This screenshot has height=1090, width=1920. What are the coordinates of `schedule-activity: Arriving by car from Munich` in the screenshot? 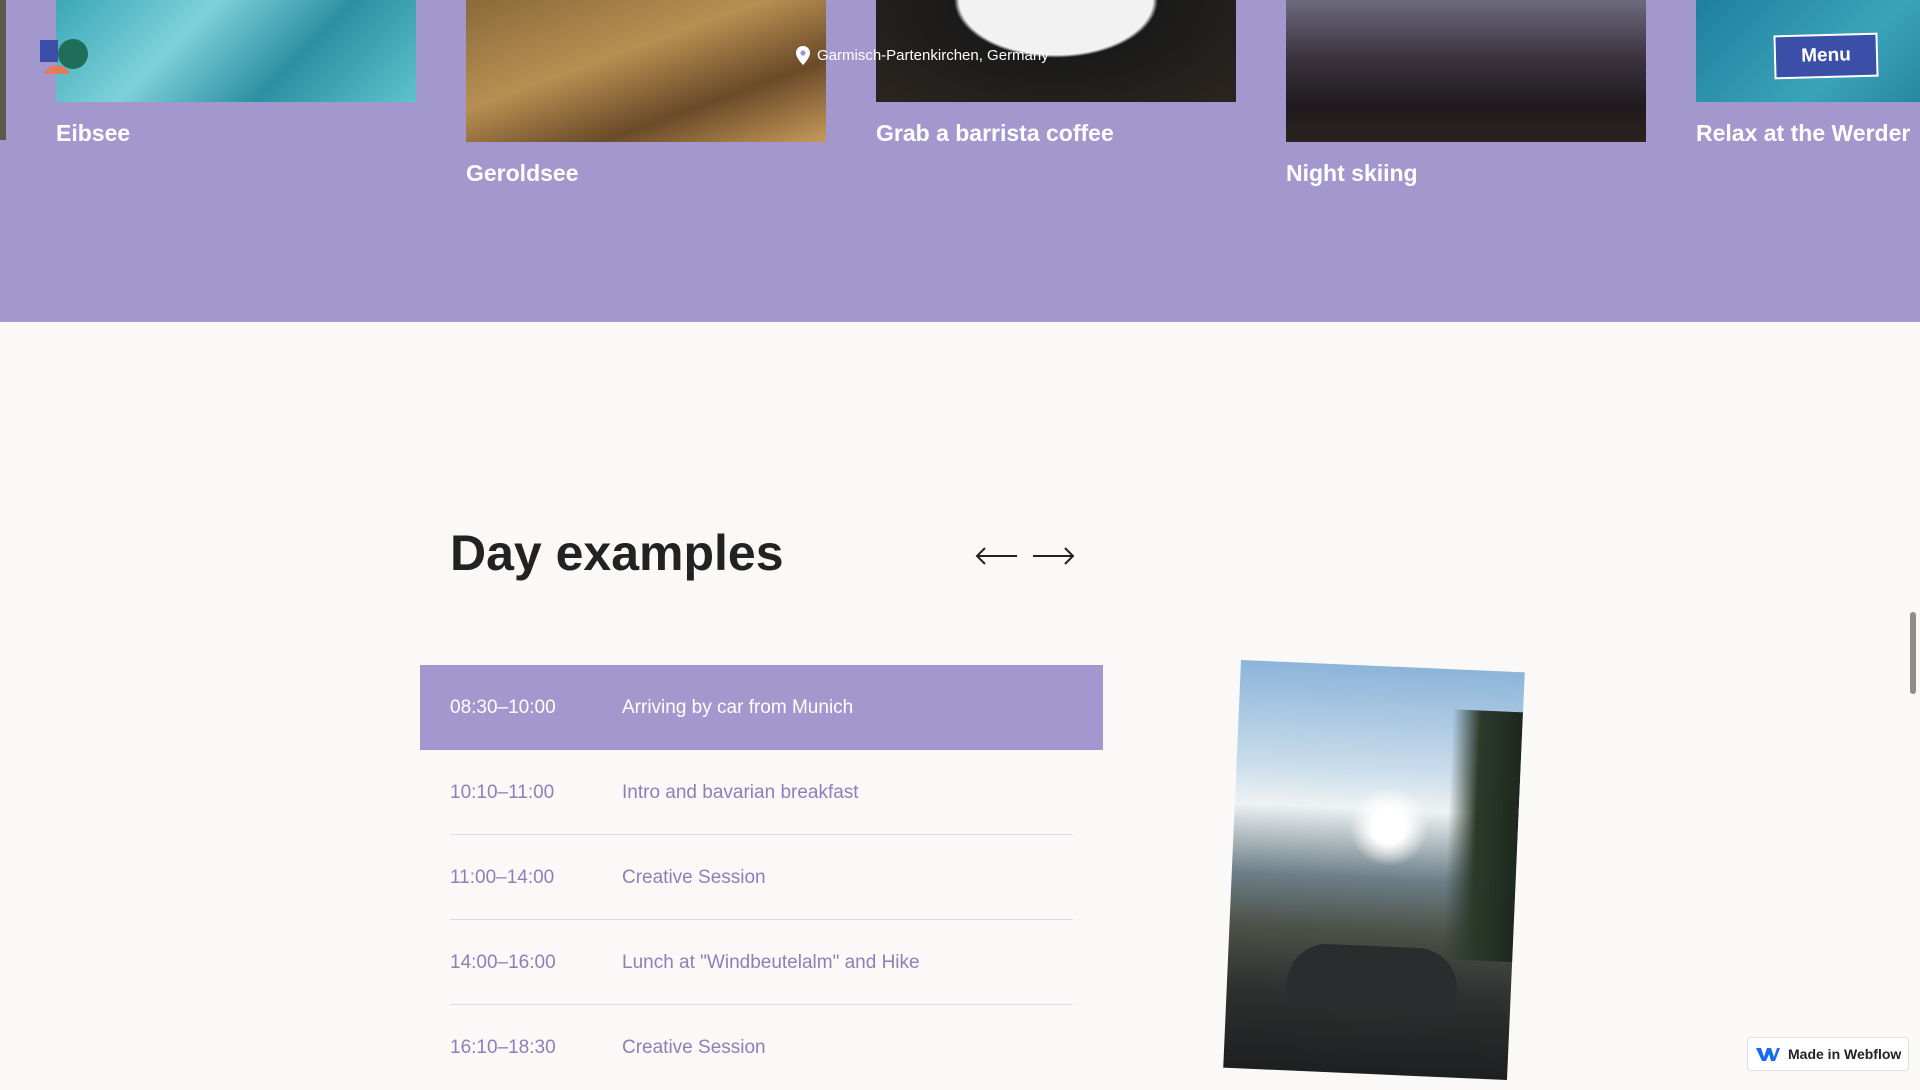 It's located at (738, 707).